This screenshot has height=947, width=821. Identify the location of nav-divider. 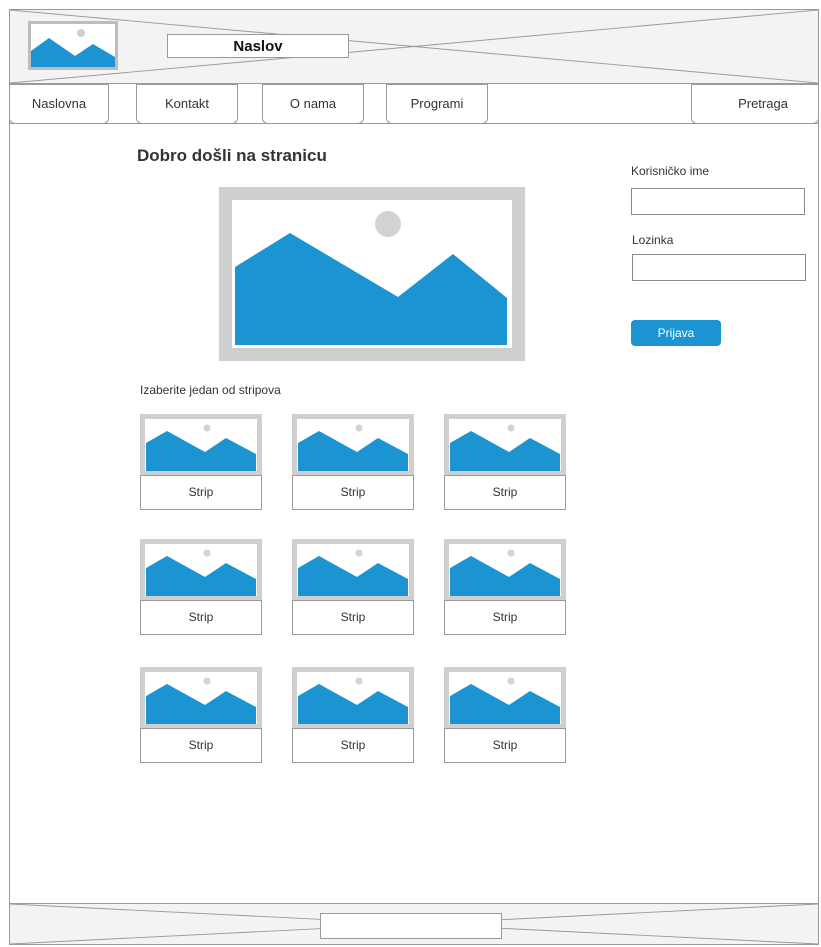
(414, 123).